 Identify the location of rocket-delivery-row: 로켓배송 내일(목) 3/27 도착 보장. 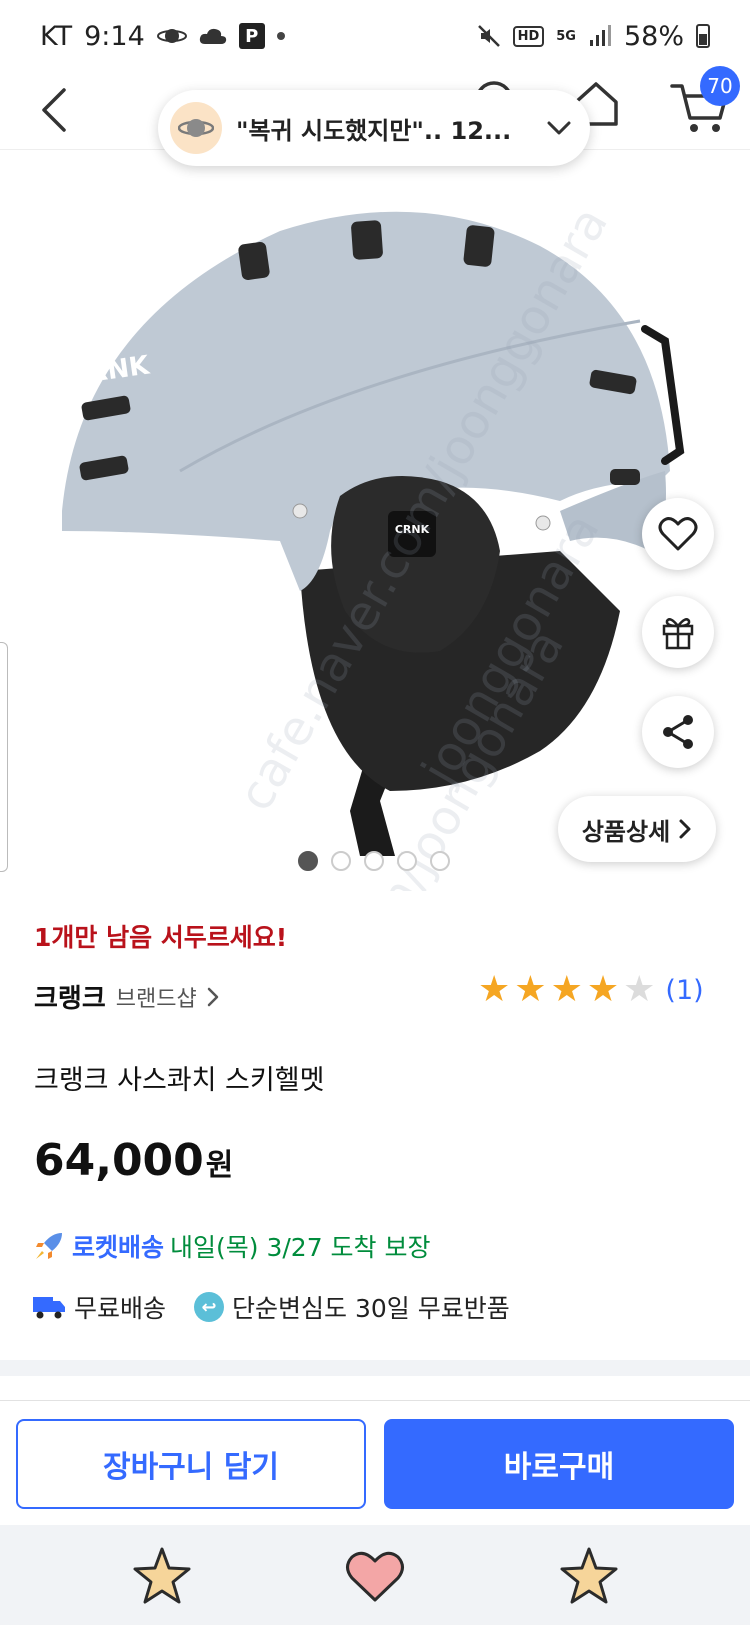
(231, 1246).